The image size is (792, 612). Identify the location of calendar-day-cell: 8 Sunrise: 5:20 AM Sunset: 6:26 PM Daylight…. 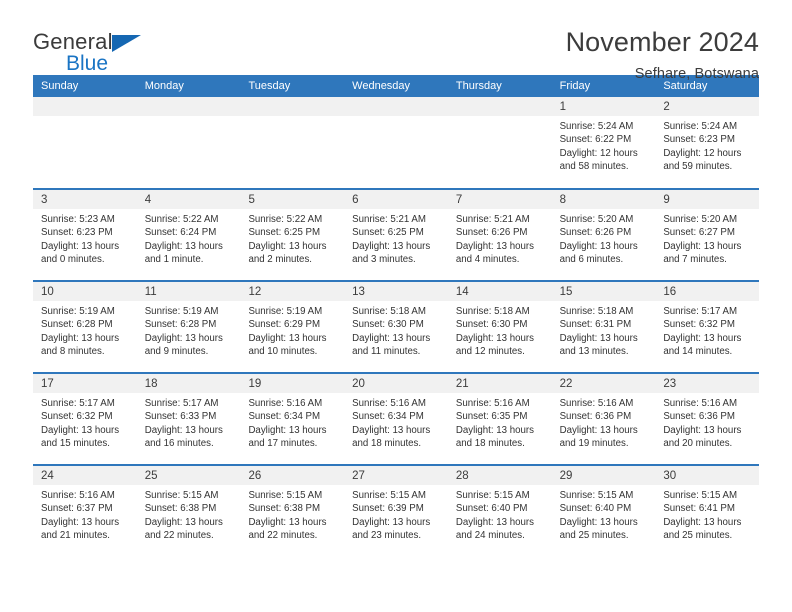
(603, 235).